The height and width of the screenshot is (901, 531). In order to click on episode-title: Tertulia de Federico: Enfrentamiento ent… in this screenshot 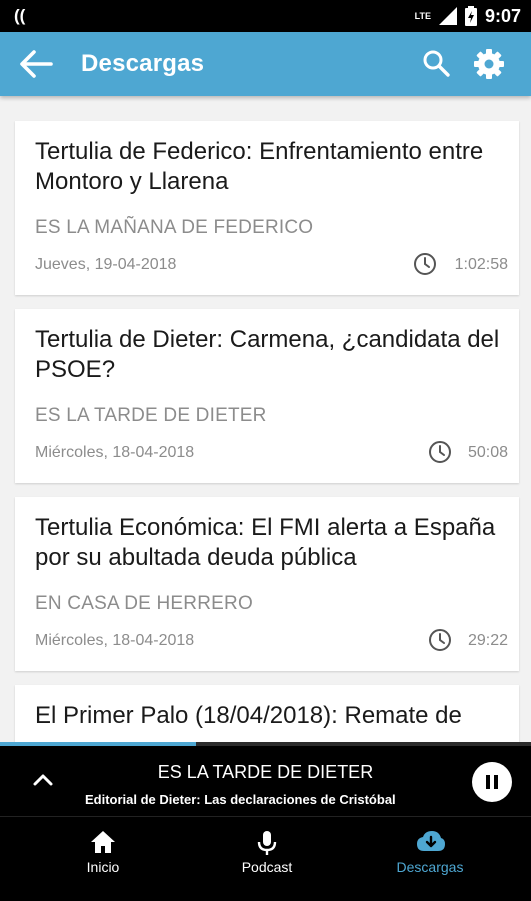, I will do `click(259, 166)`.